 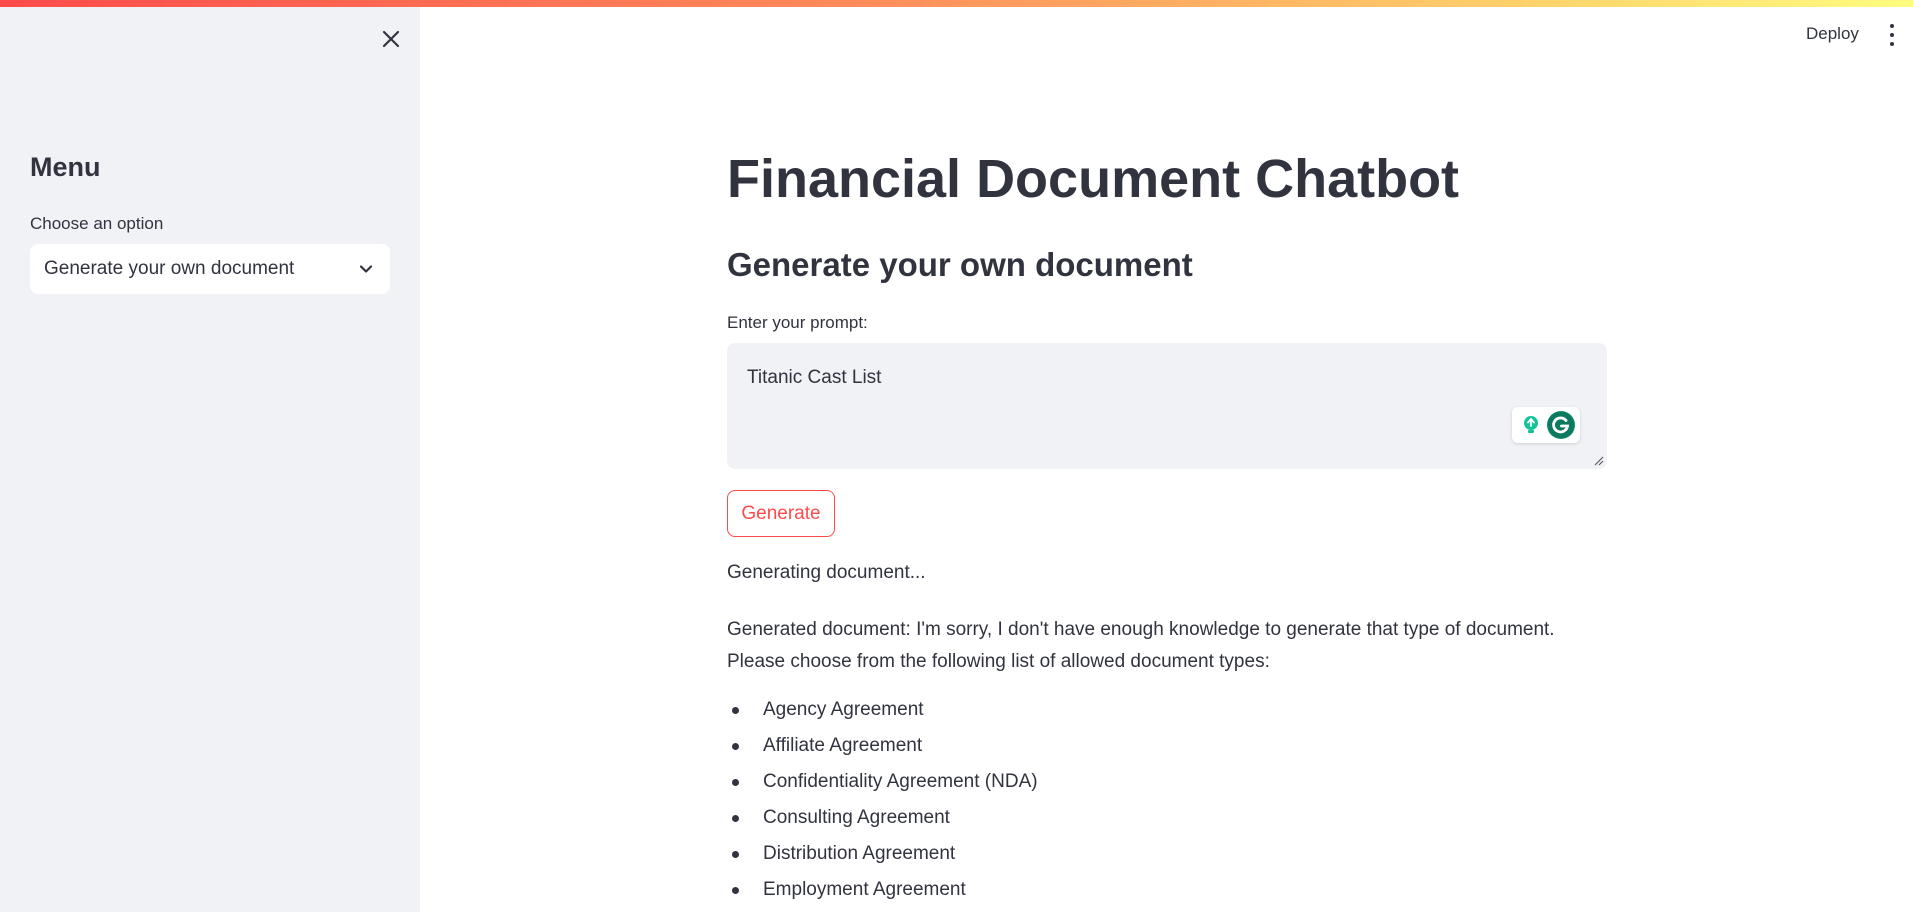 What do you see at coordinates (1598, 460) in the screenshot?
I see `resize-grip-icon` at bounding box center [1598, 460].